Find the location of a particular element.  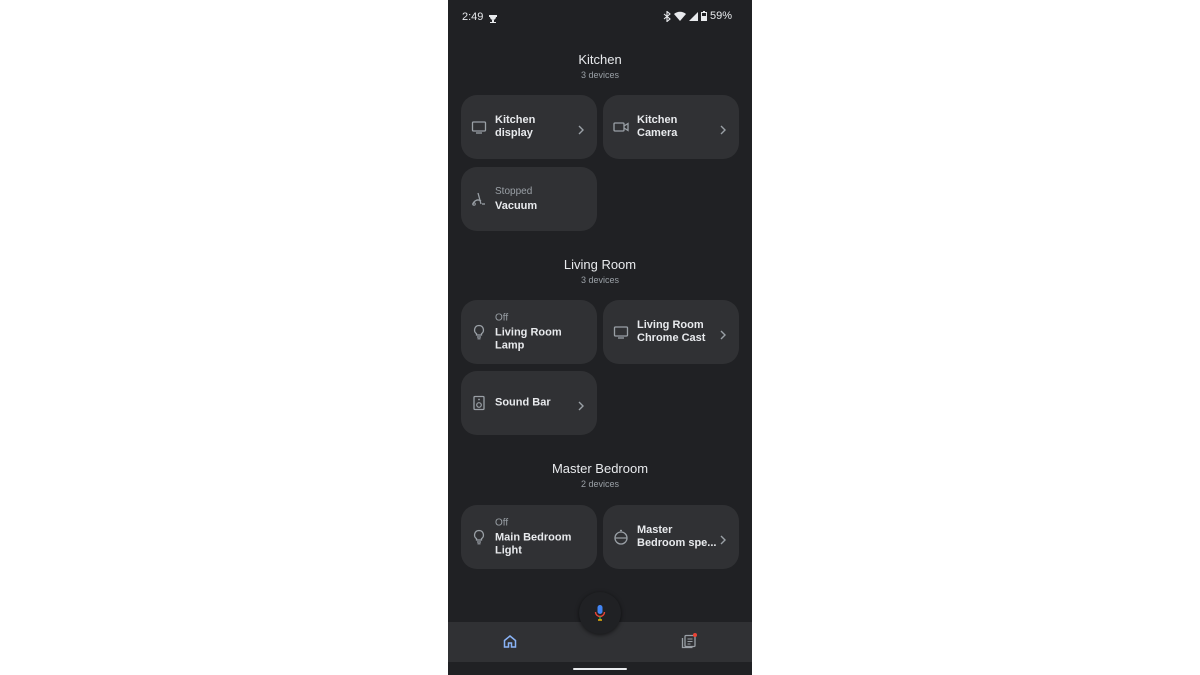

device-tile-living-room-chromecast: Living Room Chrome Cast is located at coordinates (671, 332).